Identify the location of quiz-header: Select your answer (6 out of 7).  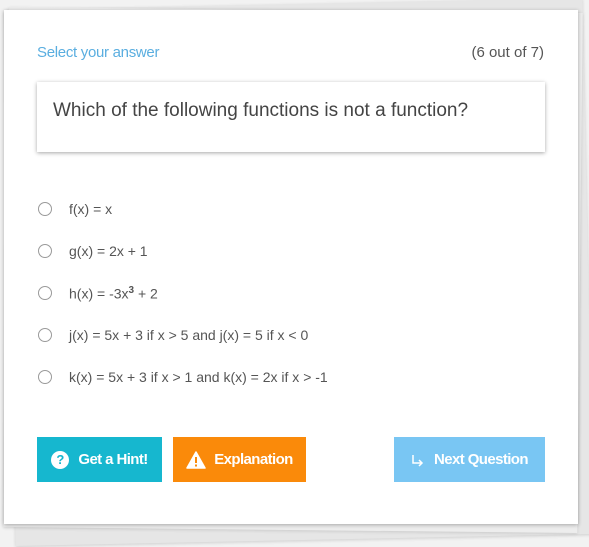
(290, 52).